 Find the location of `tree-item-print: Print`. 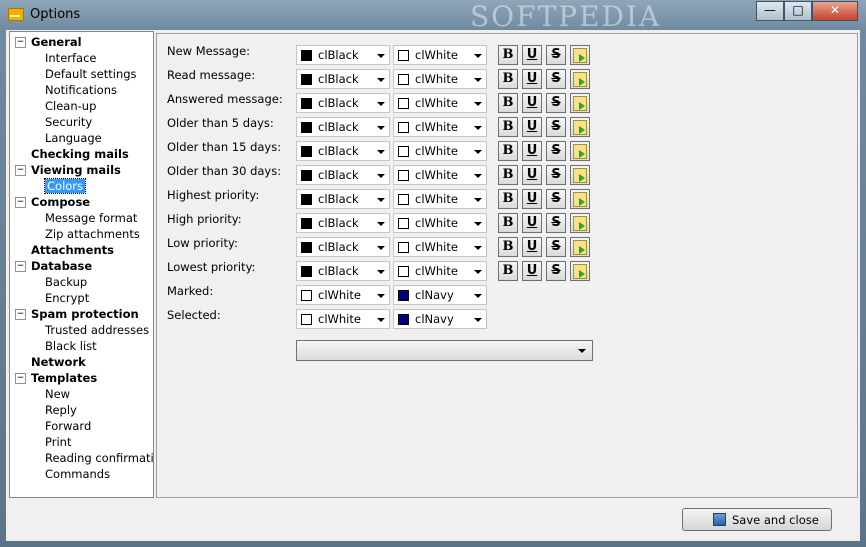

tree-item-print: Print is located at coordinates (58, 442).